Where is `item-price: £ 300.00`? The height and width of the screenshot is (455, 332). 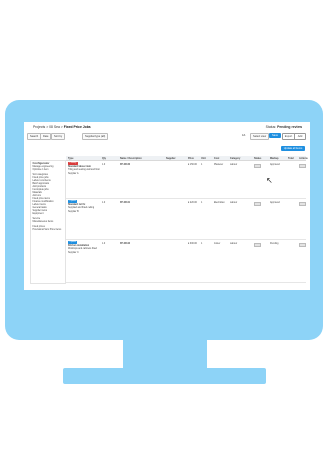 item-price: £ 300.00 is located at coordinates (192, 244).